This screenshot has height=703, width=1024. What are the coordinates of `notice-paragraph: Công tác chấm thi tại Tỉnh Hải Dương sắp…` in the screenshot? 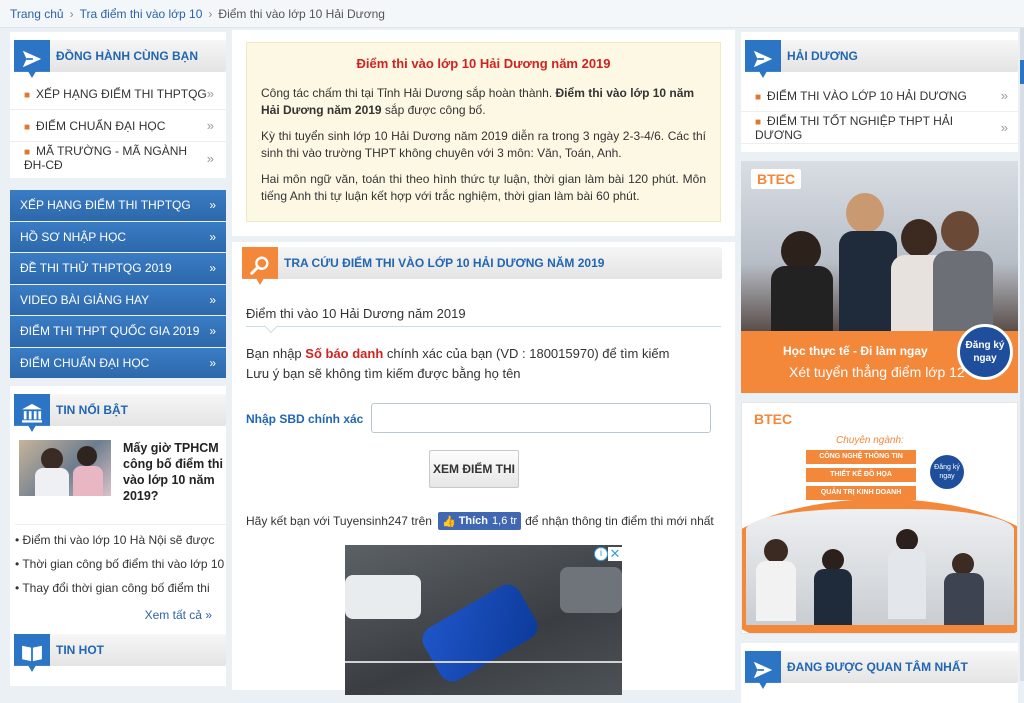 It's located at (478, 101).